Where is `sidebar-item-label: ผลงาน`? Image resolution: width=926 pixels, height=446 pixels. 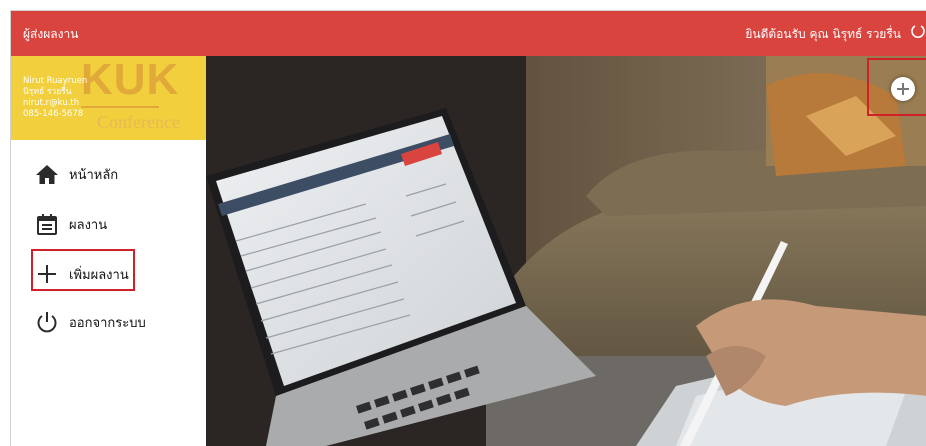
sidebar-item-label: ผลงาน is located at coordinates (88, 225).